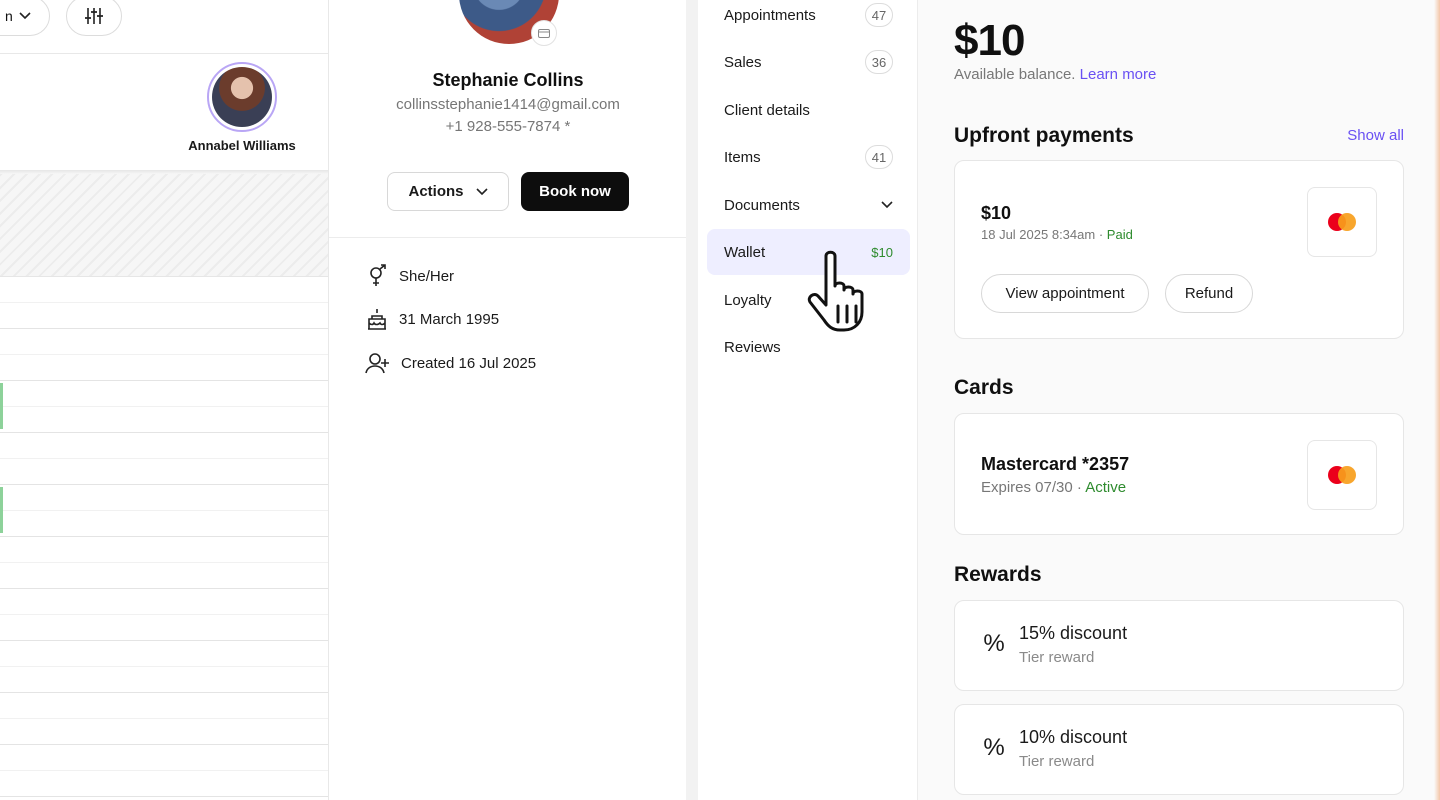 The height and width of the screenshot is (800, 1440). Describe the element at coordinates (1179, 749) in the screenshot. I see `reward-card: % 10% discount Tier reward` at that location.